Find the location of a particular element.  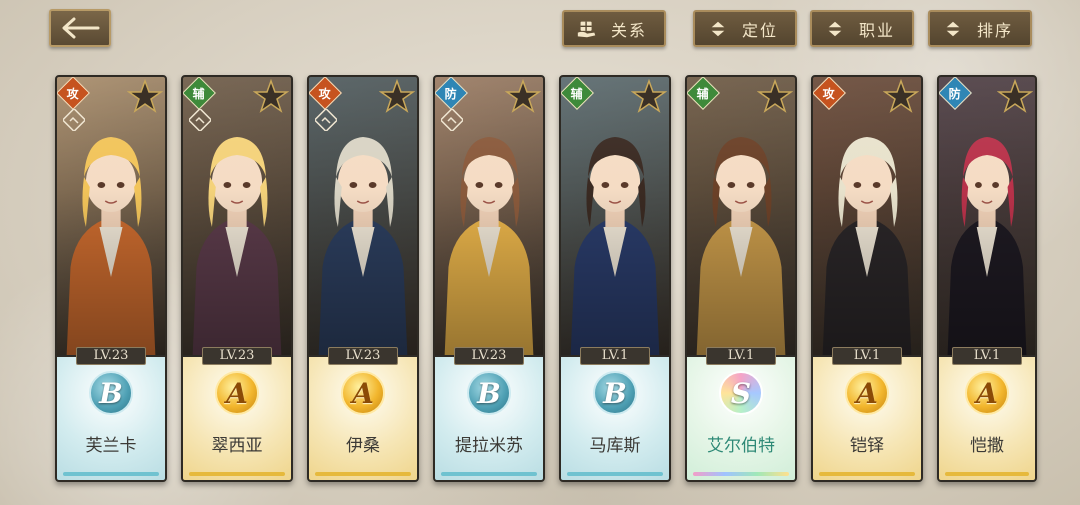

character-info: A 铠铎 is located at coordinates (867, 418).